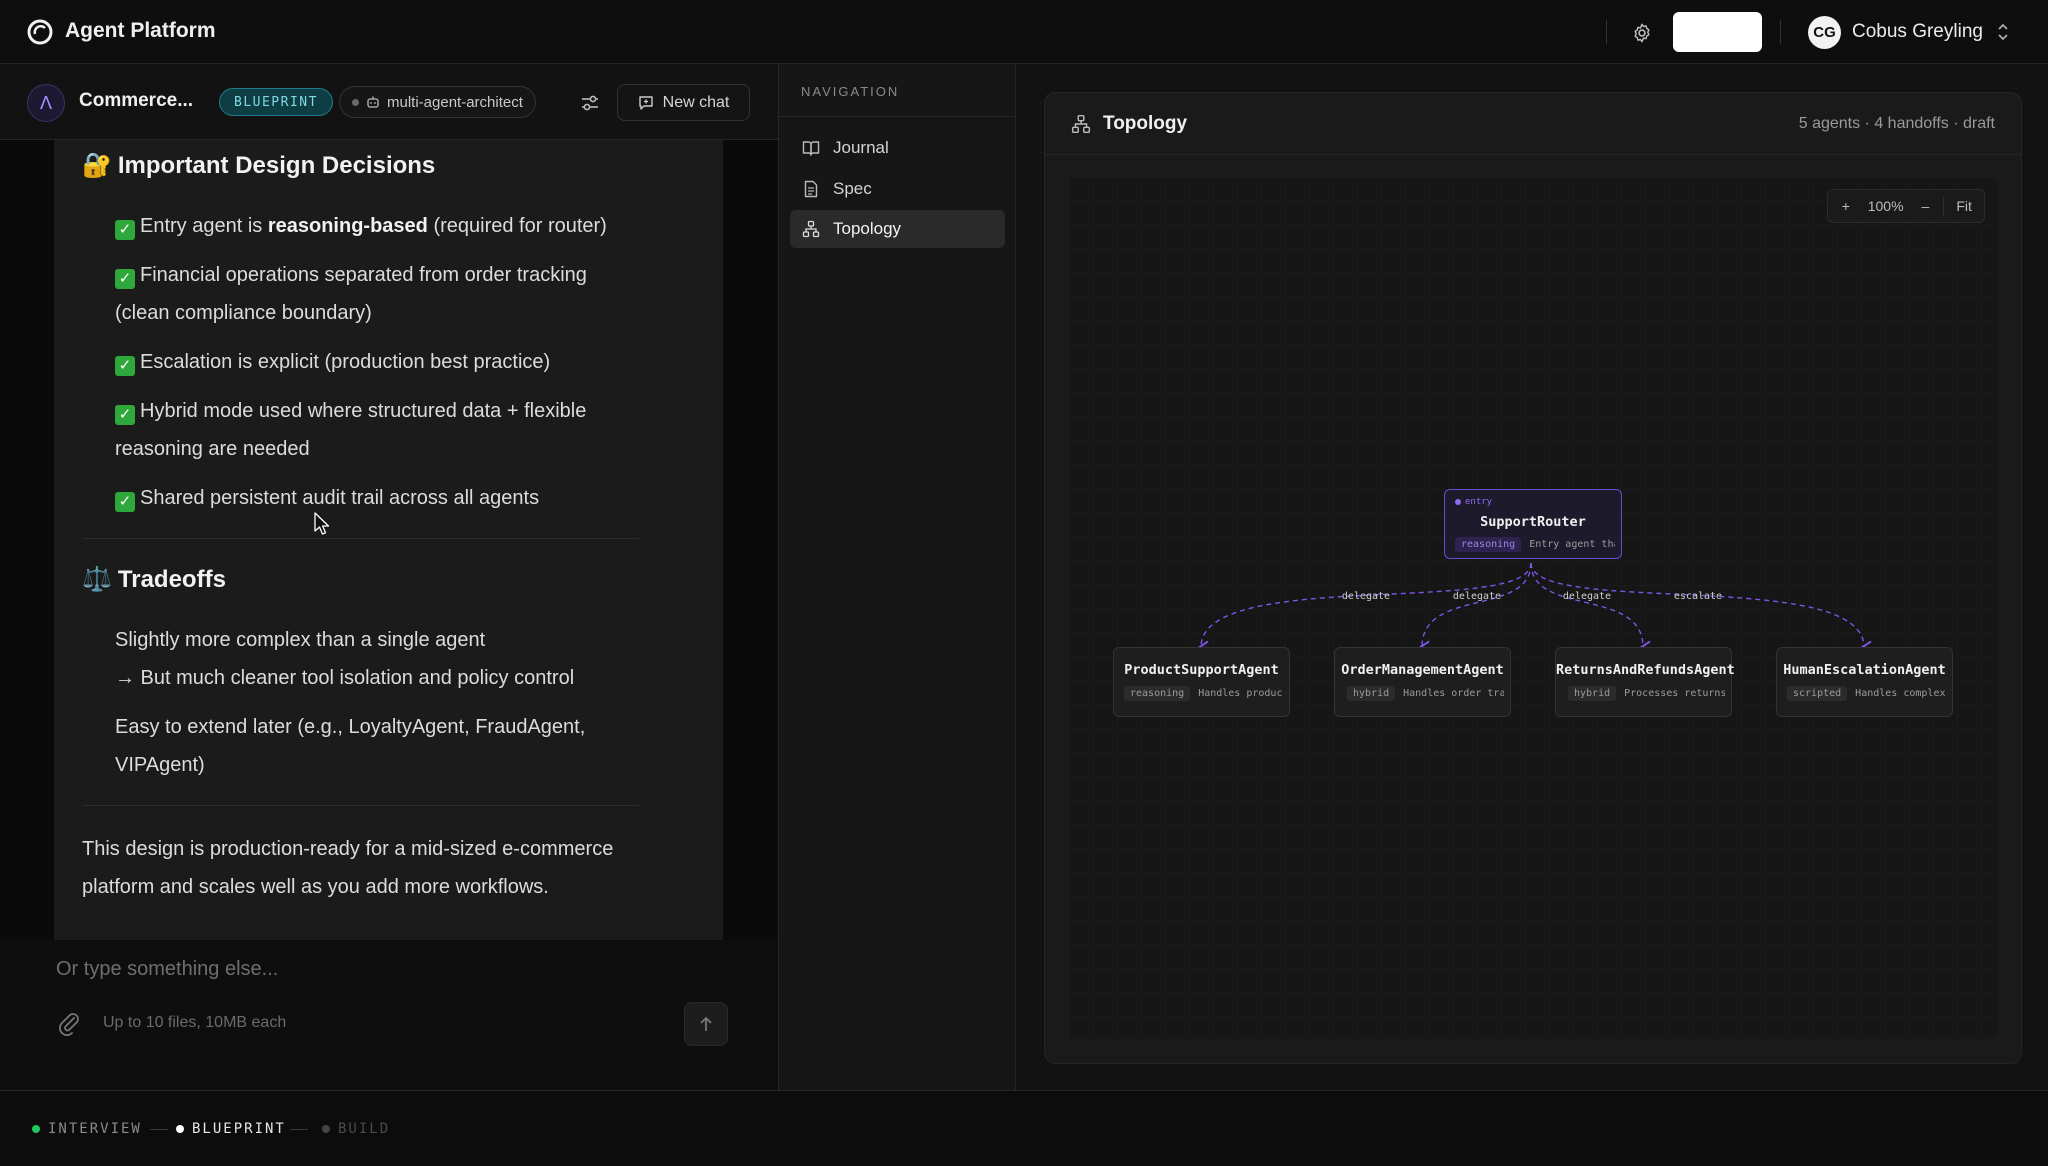  What do you see at coordinates (1674, 693) in the screenshot?
I see `node-description: Processes returns, r` at bounding box center [1674, 693].